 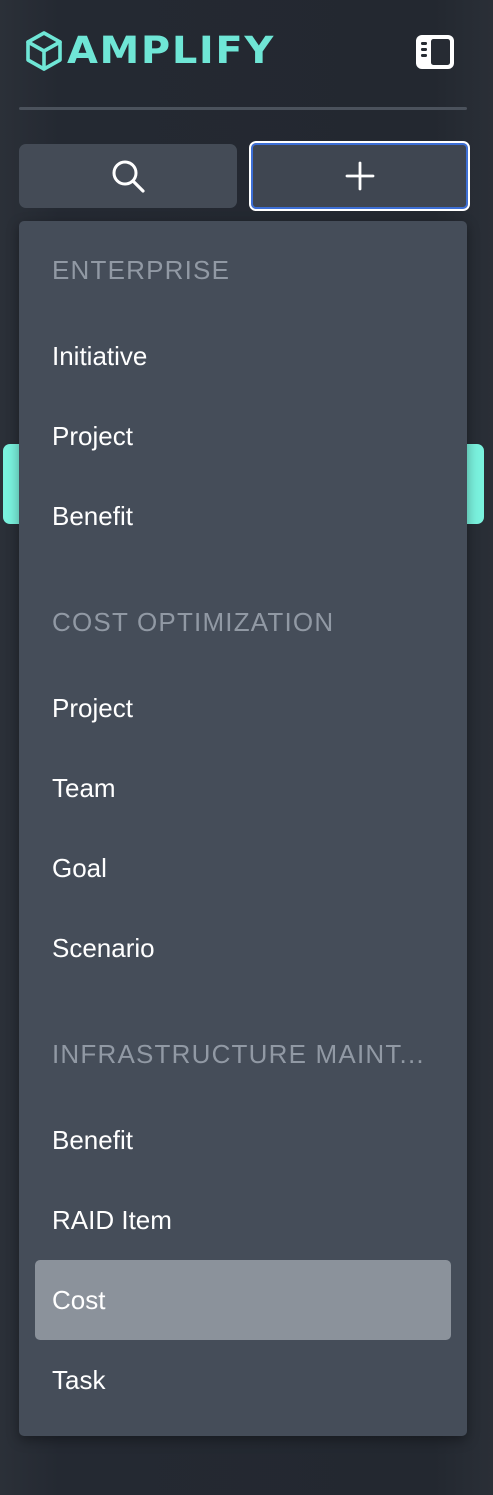 I want to click on menu-item-cost-optimization-team: Team, so click(x=243, y=788).